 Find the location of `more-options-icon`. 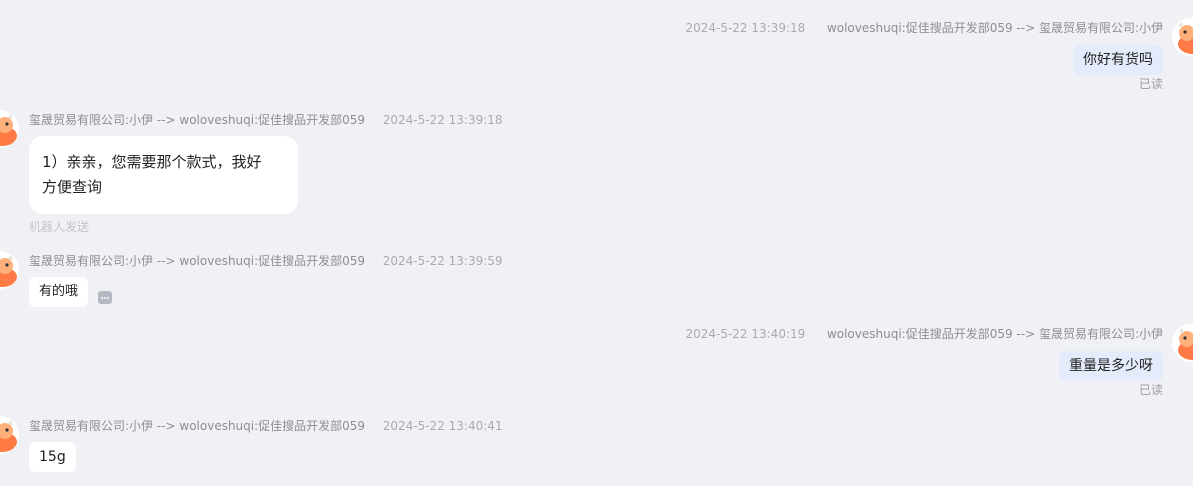

more-options-icon is located at coordinates (105, 297).